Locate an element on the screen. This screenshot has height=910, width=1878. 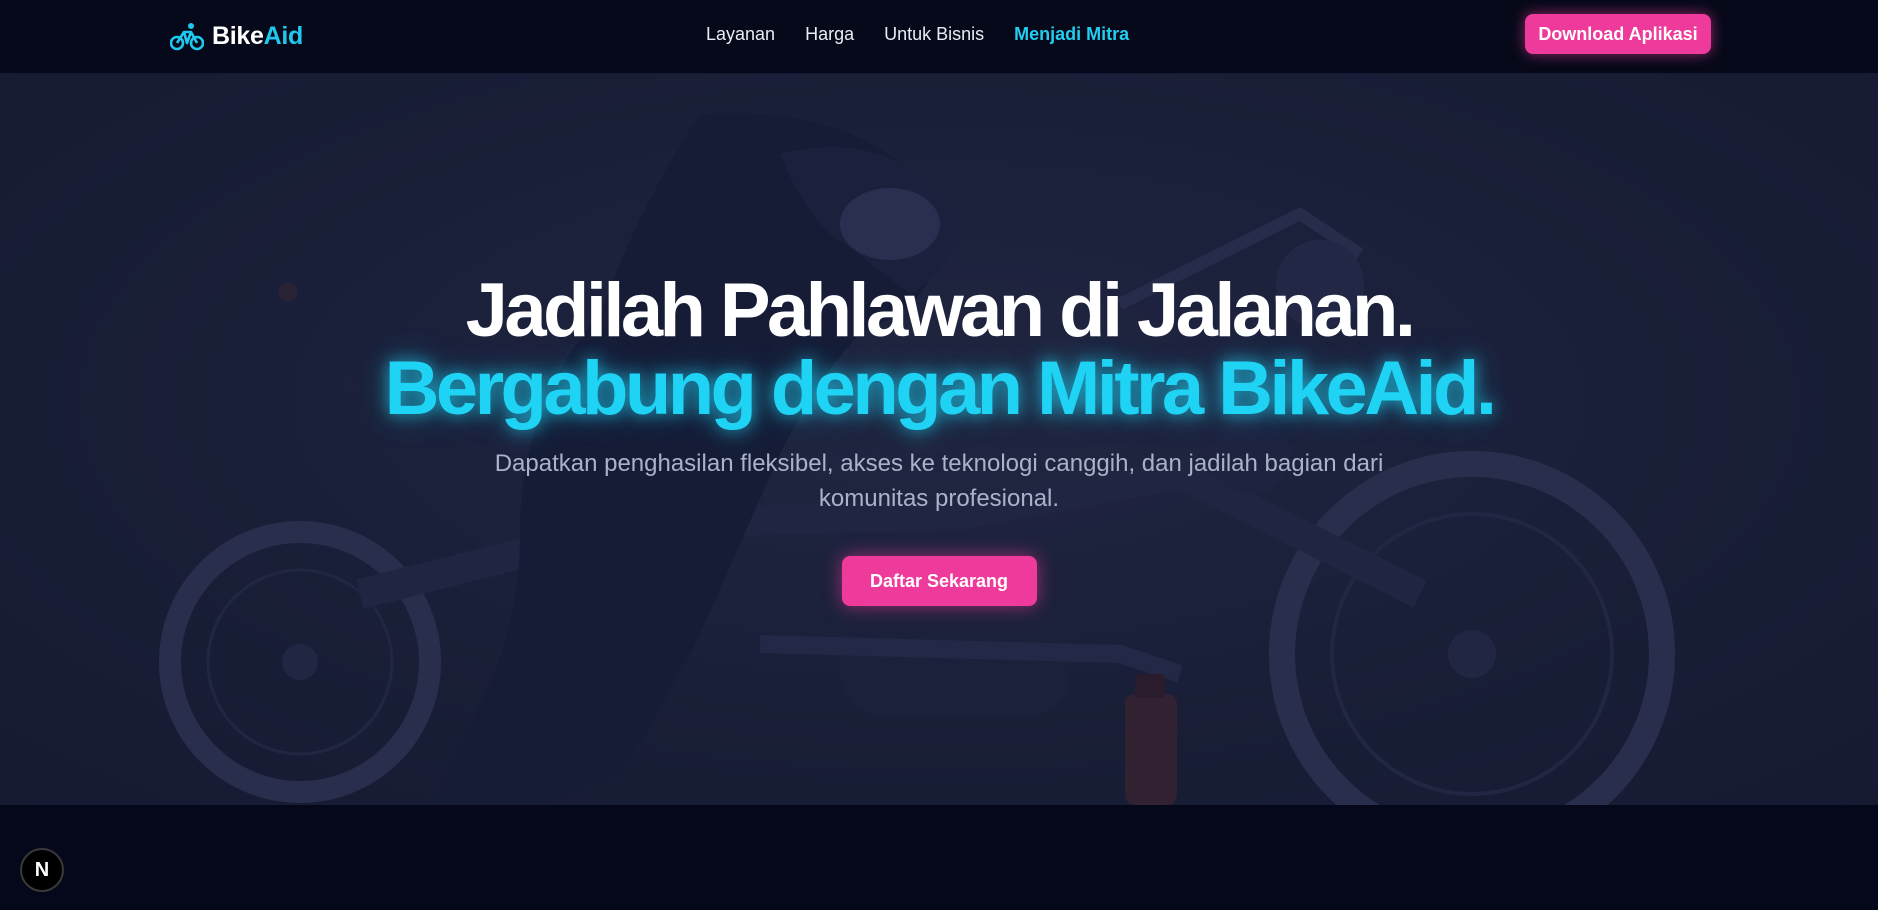
brand-name-part1: Bike is located at coordinates (238, 35).